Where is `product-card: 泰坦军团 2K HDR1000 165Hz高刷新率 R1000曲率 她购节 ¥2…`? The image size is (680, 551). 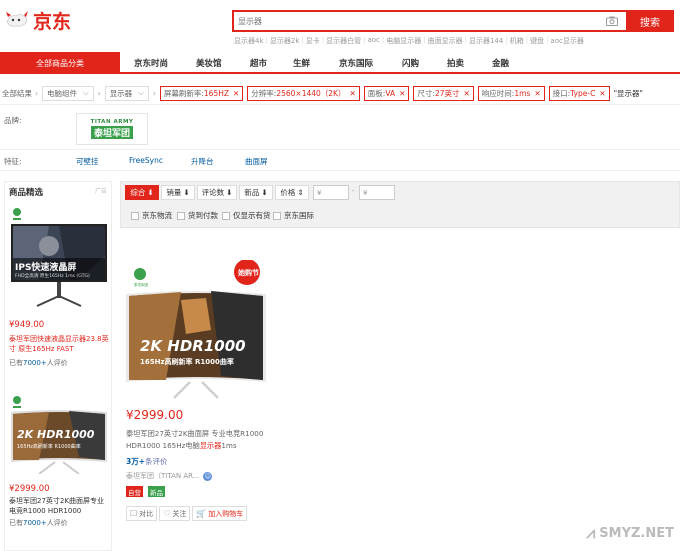 product-card: 泰坦军团 2K HDR1000 165Hz高刷新率 R1000曲率 她购节 ¥2… is located at coordinates (200, 377).